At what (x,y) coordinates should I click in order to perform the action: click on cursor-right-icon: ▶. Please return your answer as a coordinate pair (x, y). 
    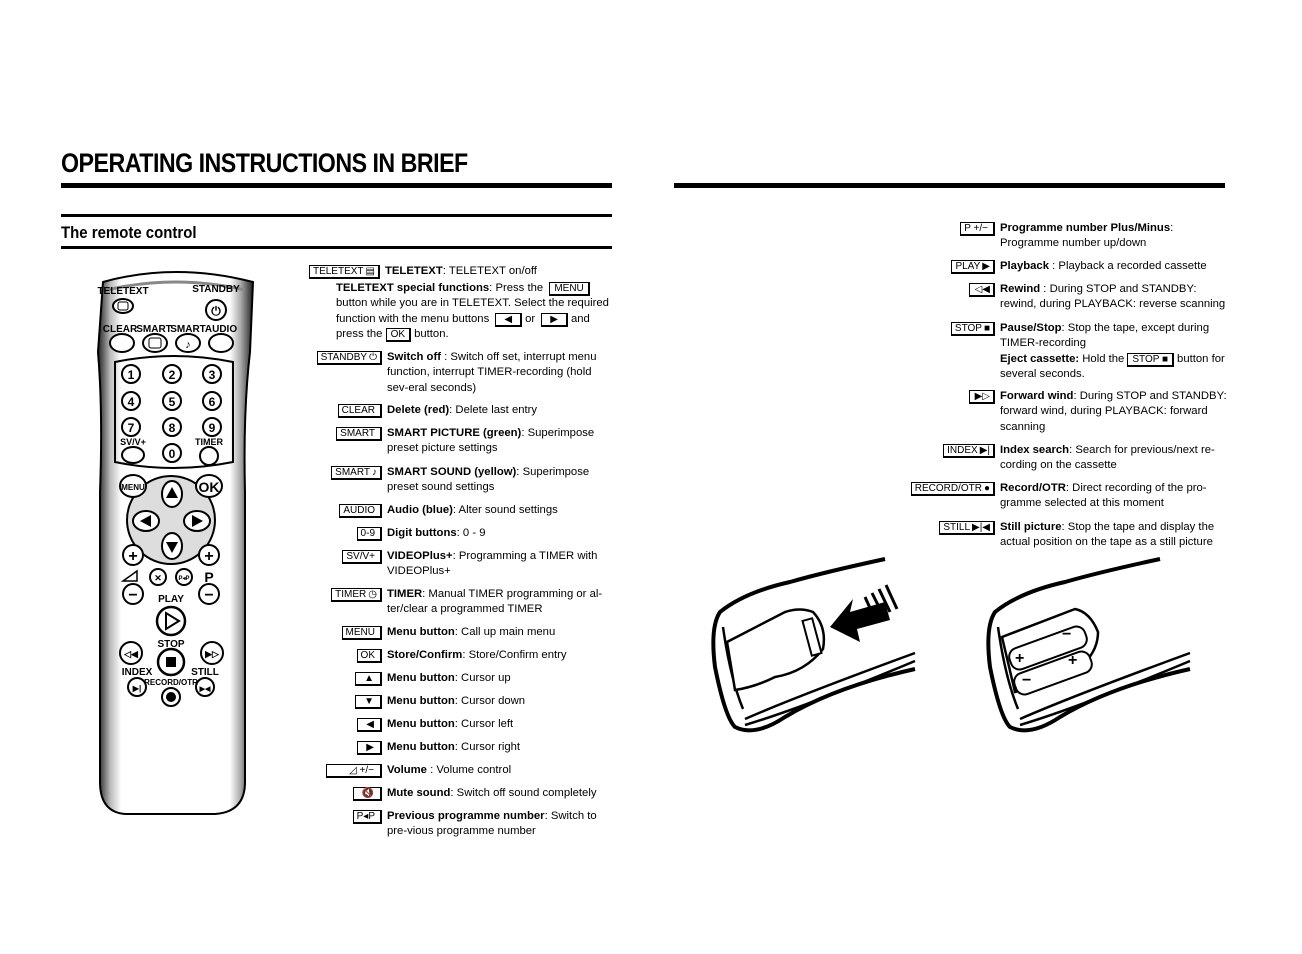
    Looking at the image, I should click on (370, 747).